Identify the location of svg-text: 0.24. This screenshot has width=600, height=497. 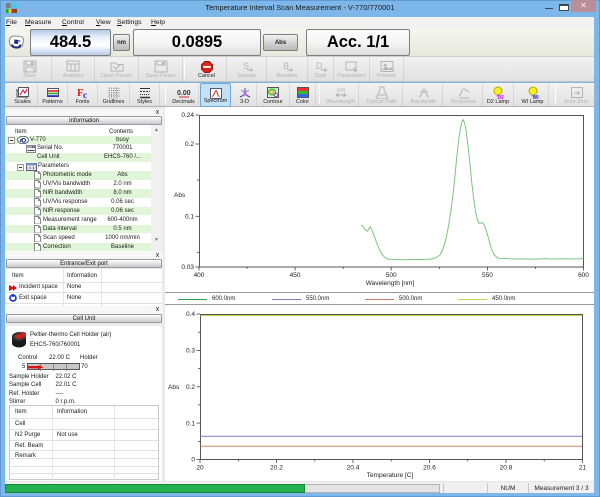
(187, 115).